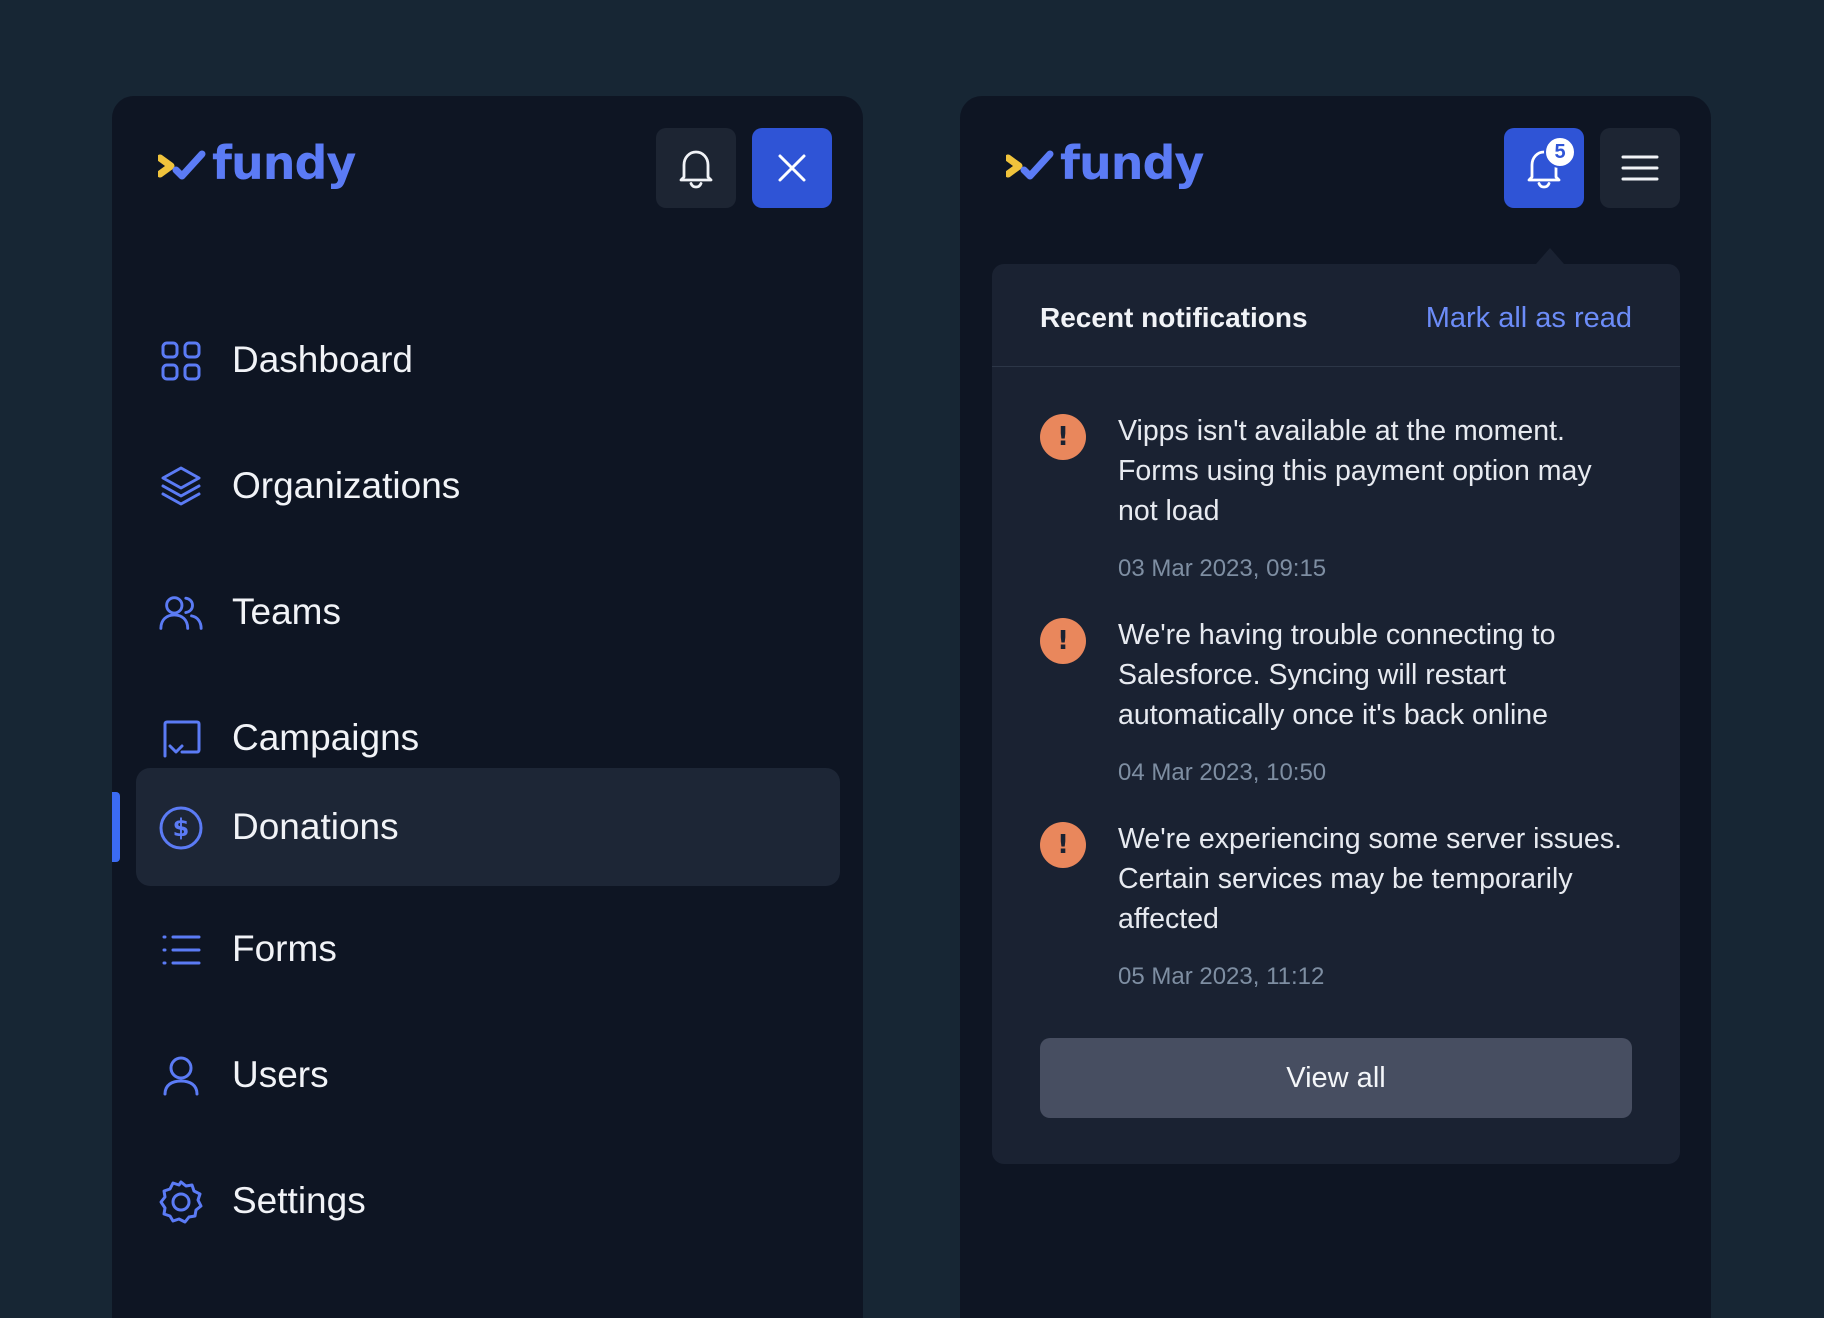  Describe the element at coordinates (1222, 568) in the screenshot. I see `notification-time: 03 Mar 2023, 09:15` at that location.